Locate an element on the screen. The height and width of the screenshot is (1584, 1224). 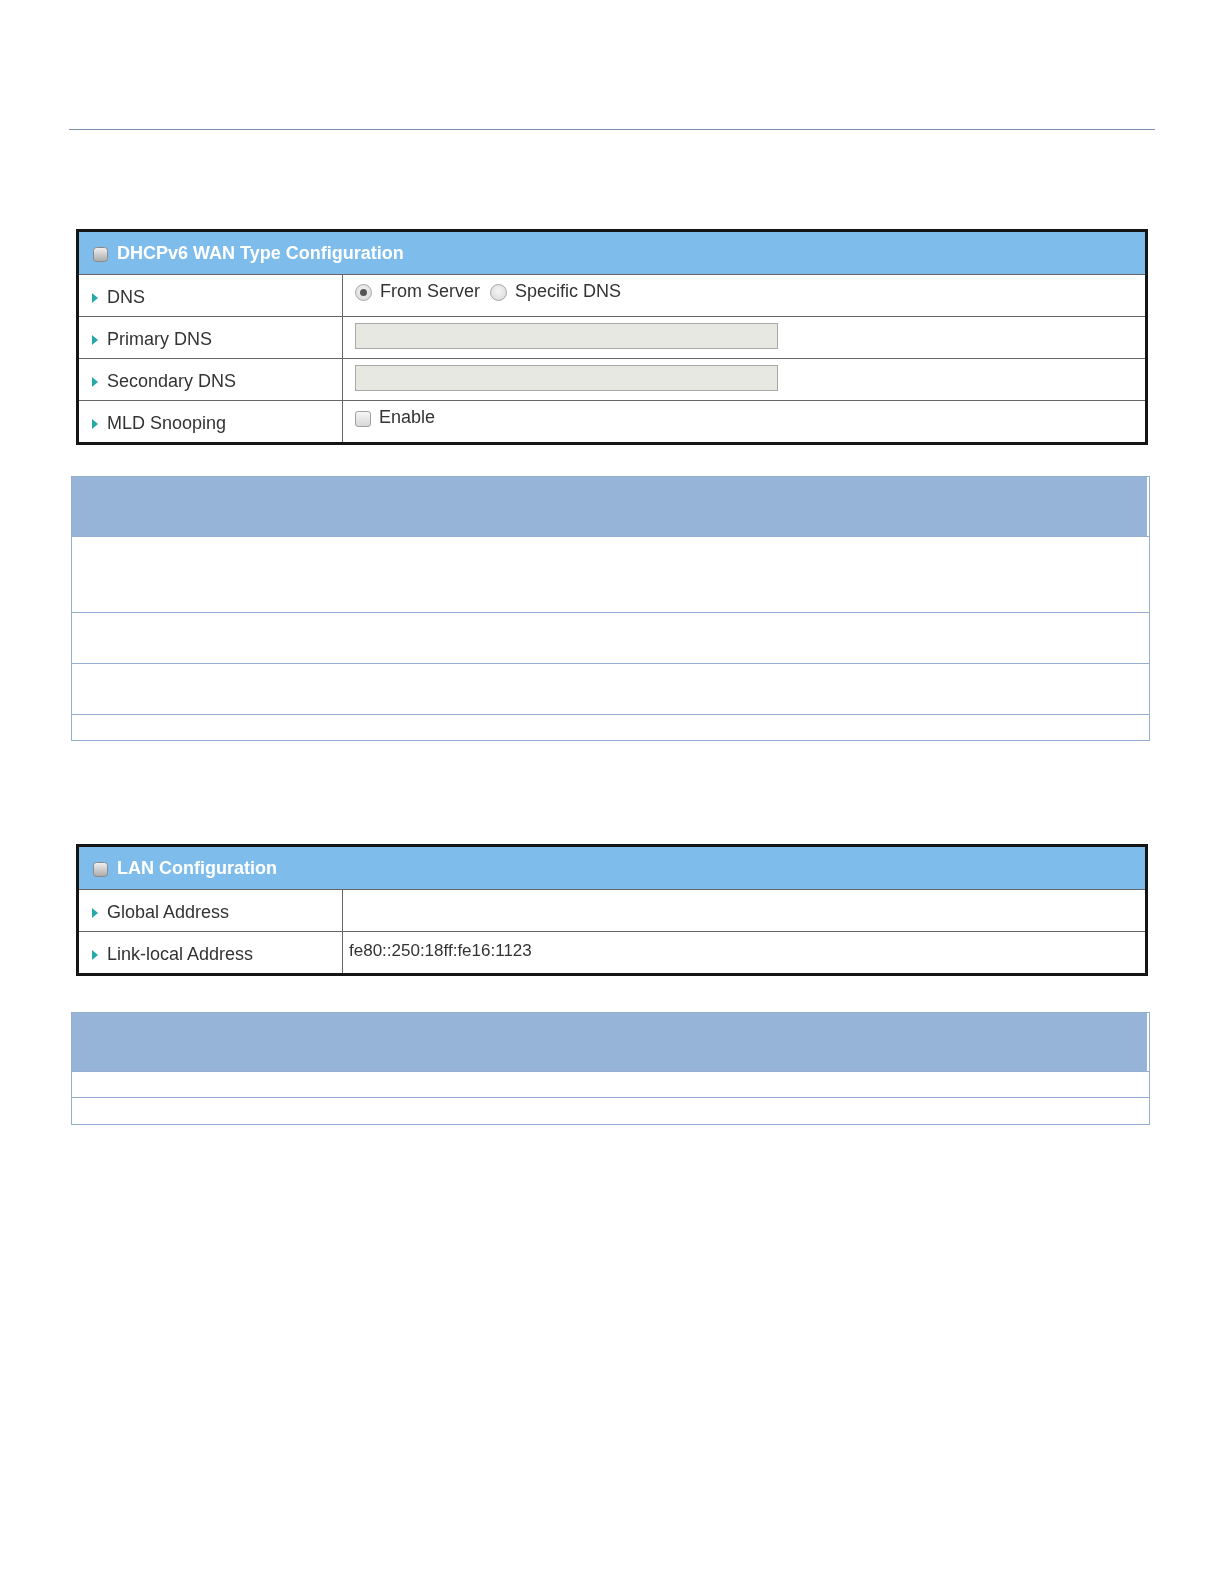
field-label: MLD Snooping is located at coordinates (167, 423).